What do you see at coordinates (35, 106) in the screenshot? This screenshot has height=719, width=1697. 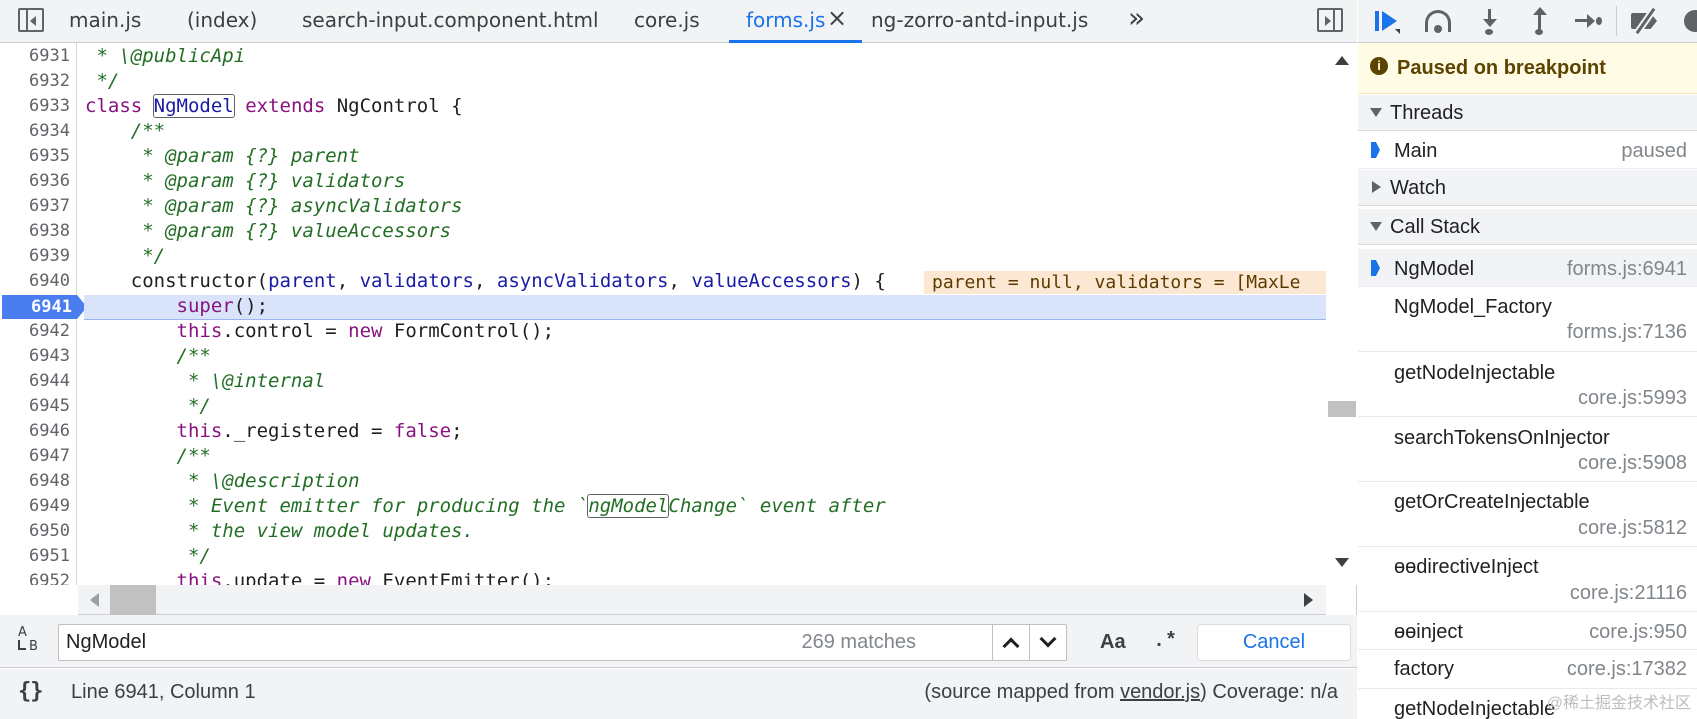 I see `line-number: 6933` at bounding box center [35, 106].